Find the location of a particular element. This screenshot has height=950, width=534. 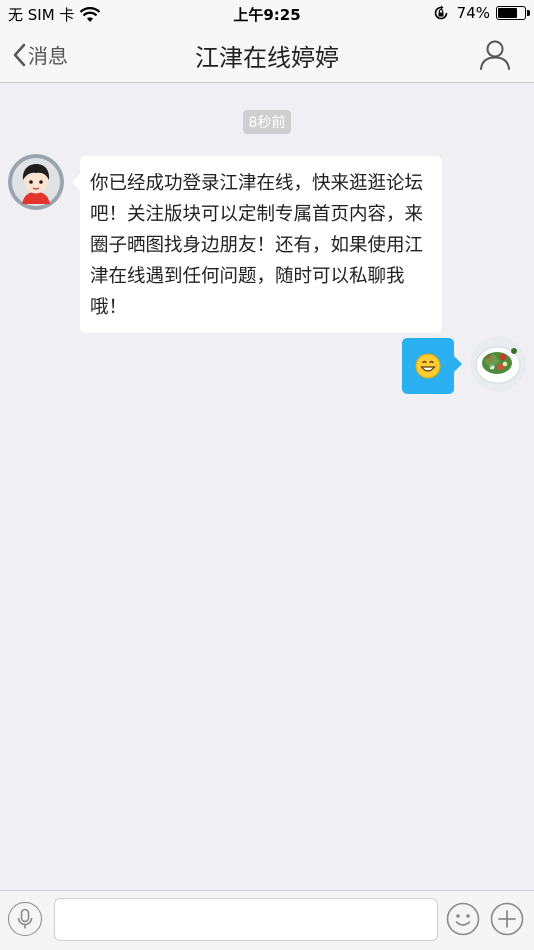

outgoing-message-bubble is located at coordinates (432, 366).